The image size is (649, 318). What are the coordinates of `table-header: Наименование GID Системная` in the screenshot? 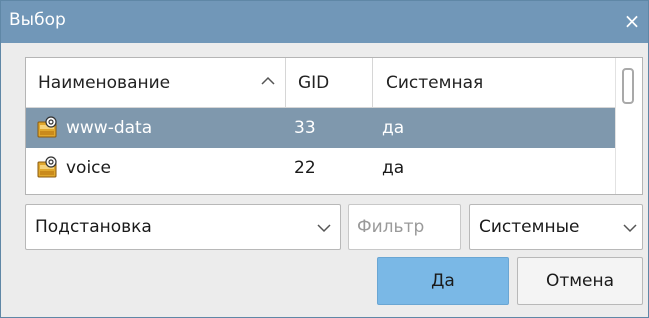 It's located at (321, 83).